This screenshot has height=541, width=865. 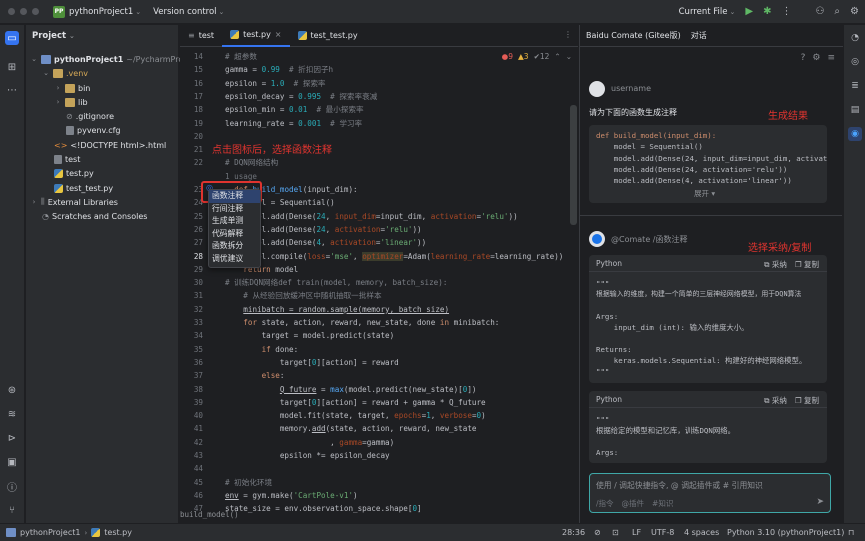 What do you see at coordinates (198, 322) in the screenshot?
I see `line-number: 33` at bounding box center [198, 322].